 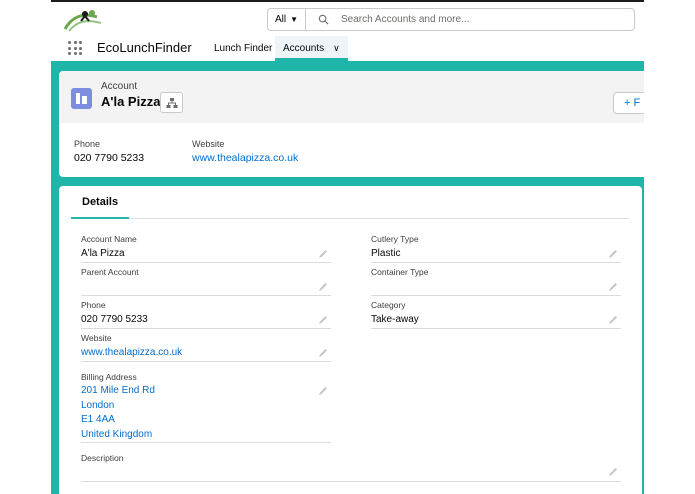 What do you see at coordinates (388, 305) in the screenshot?
I see `field-label: Category` at bounding box center [388, 305].